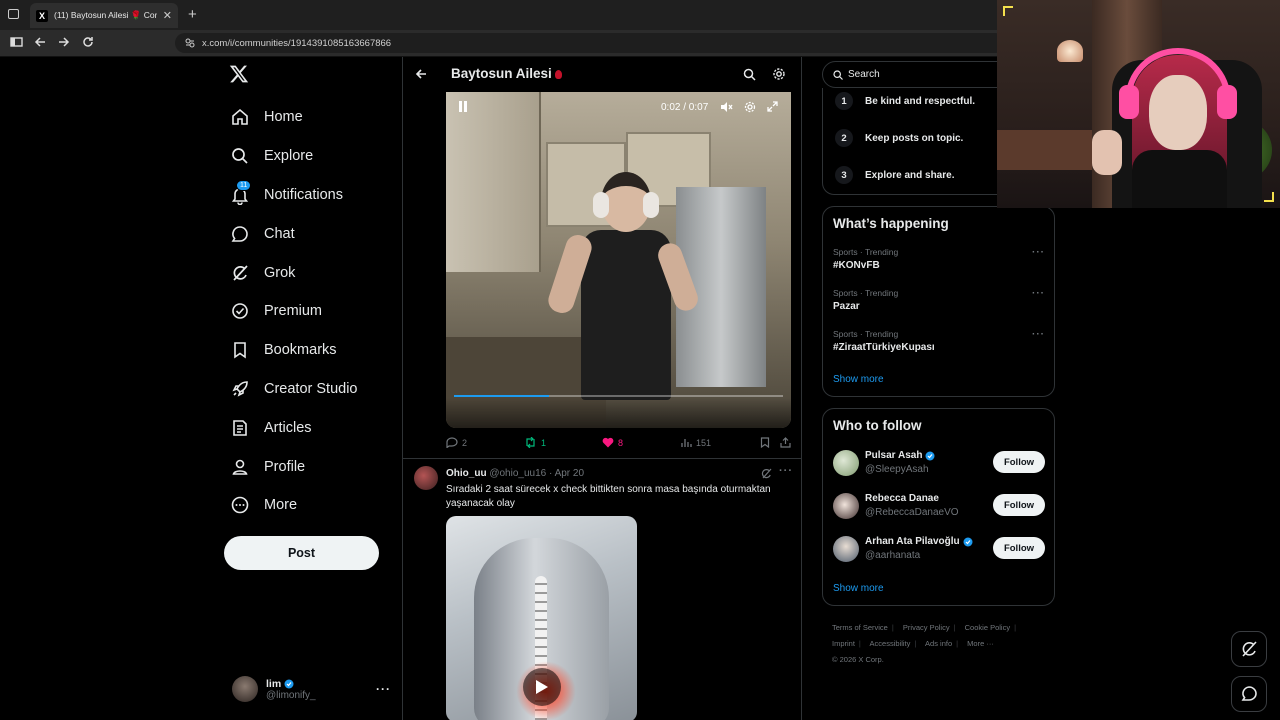 The image size is (1280, 720). I want to click on share-button, so click(785, 442).